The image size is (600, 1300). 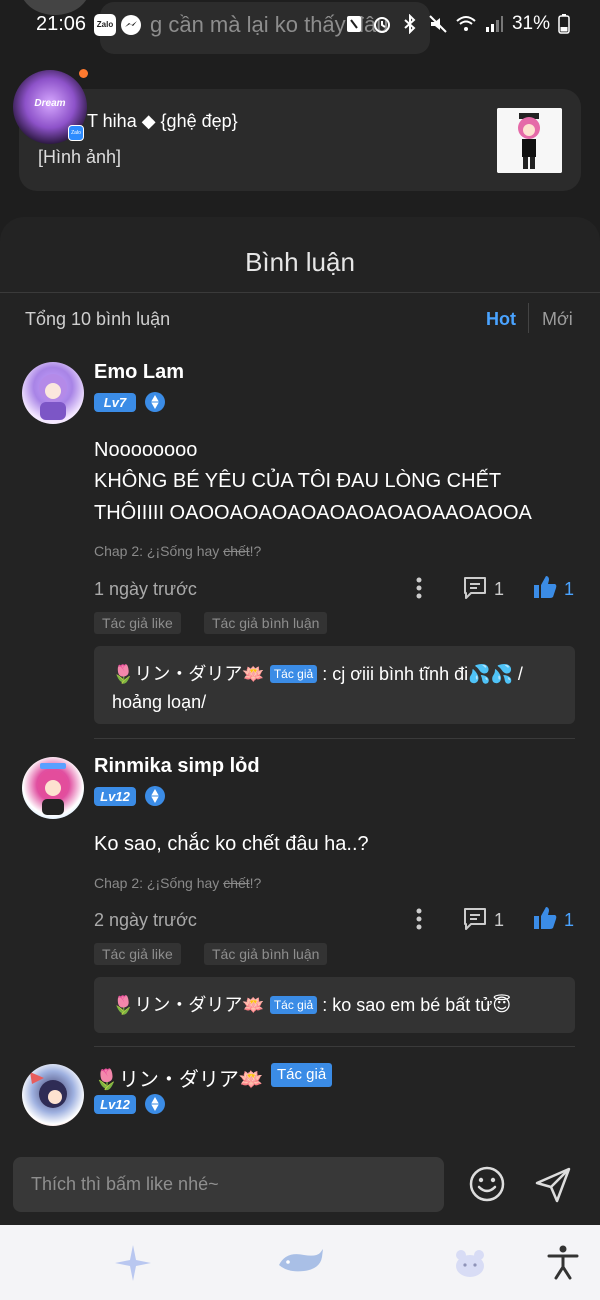 I want to click on zalo-notification-icon: Zalo, so click(x=105, y=25).